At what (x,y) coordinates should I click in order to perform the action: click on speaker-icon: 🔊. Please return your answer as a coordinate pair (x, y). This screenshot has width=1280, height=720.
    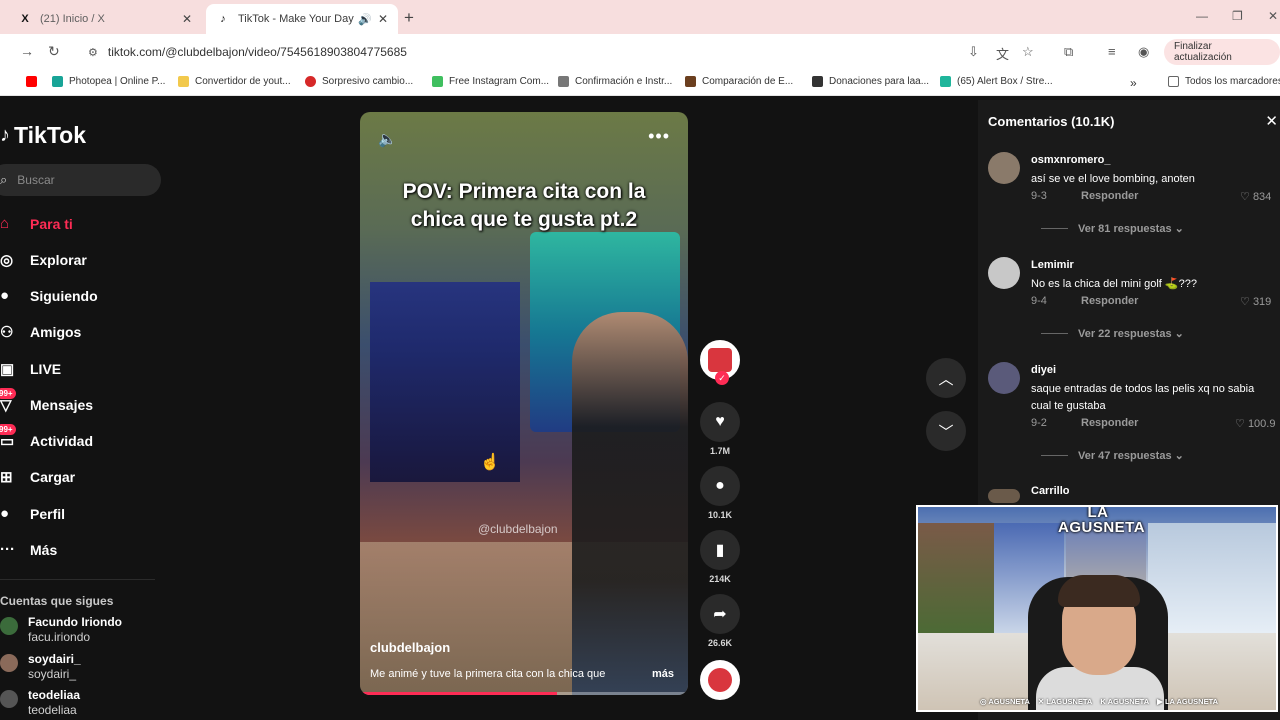
    Looking at the image, I should click on (365, 19).